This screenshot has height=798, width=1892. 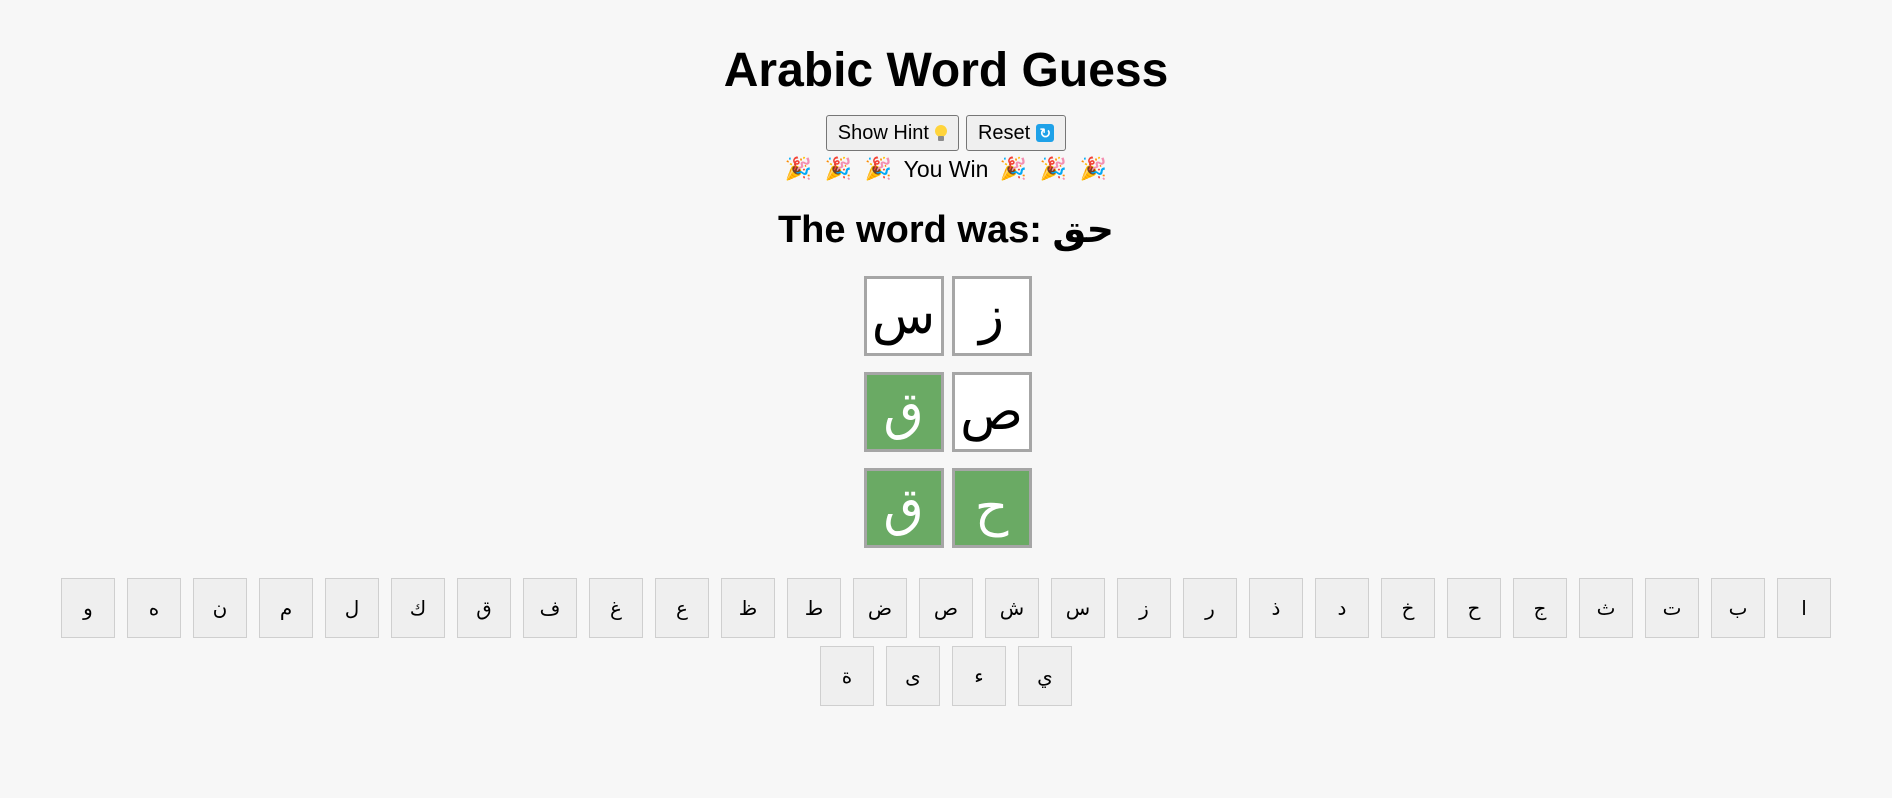 I want to click on letter-tile: ح, so click(x=991, y=508).